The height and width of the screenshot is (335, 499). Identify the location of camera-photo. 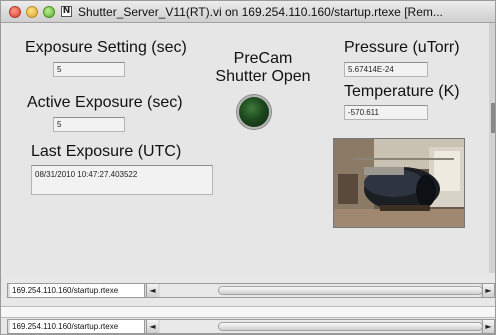
(399, 183).